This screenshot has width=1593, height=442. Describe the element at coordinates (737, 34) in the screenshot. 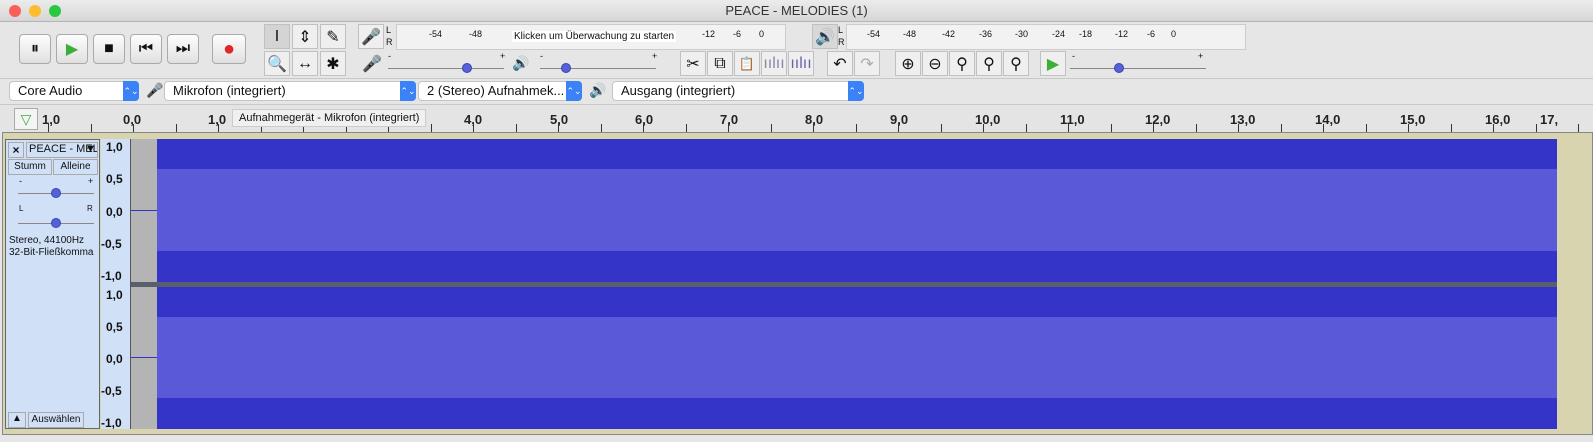

I see `meter-tick: -6` at that location.